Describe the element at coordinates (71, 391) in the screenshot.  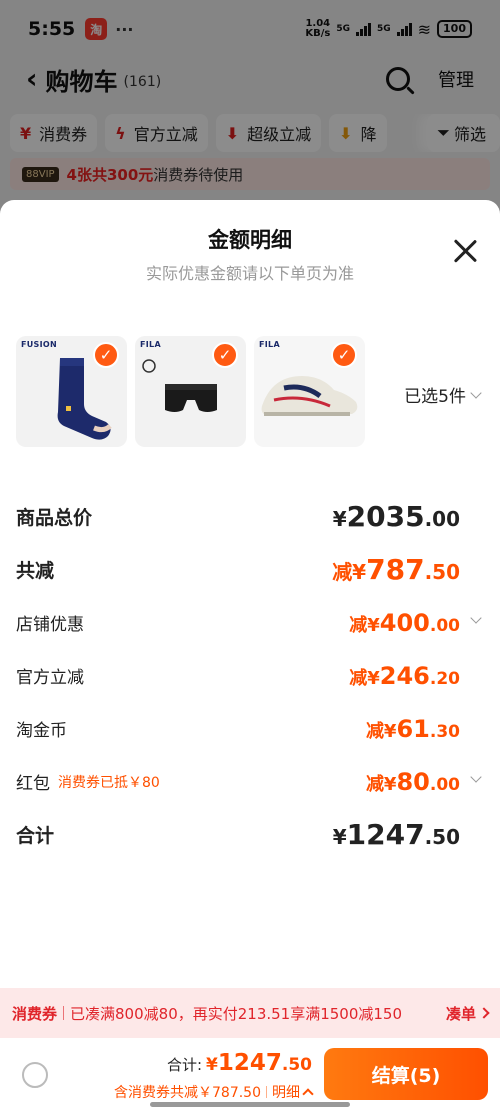
I see `product-thumbnail: FUSION ✓` at that location.